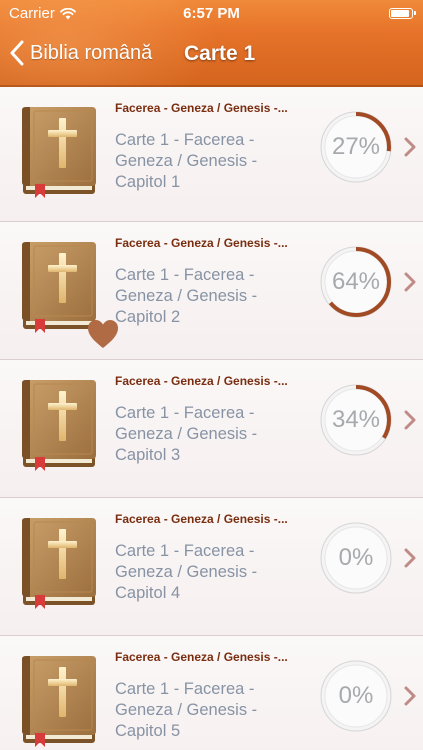  I want to click on progress-percent-label: 27%, so click(356, 146).